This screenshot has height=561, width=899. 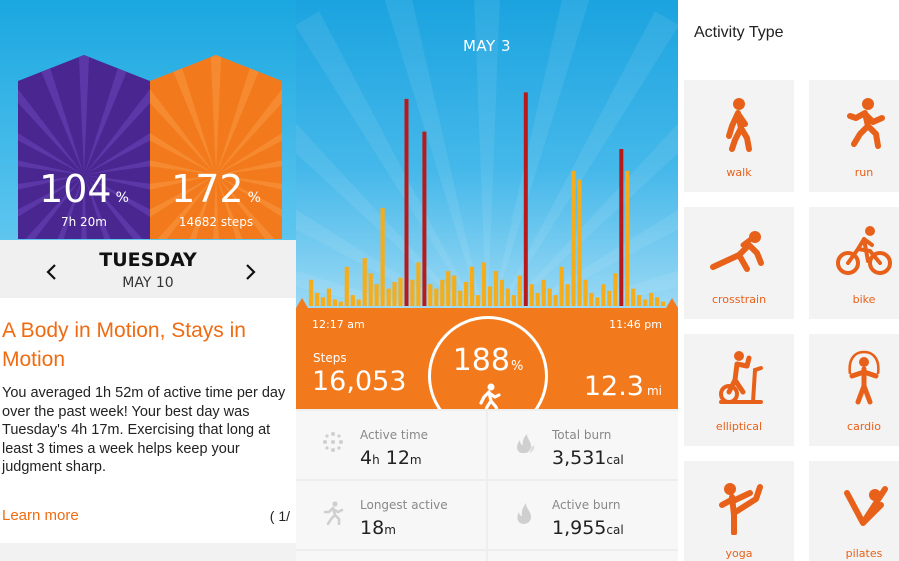 What do you see at coordinates (394, 458) in the screenshot?
I see `tile-value-b: 12` at bounding box center [394, 458].